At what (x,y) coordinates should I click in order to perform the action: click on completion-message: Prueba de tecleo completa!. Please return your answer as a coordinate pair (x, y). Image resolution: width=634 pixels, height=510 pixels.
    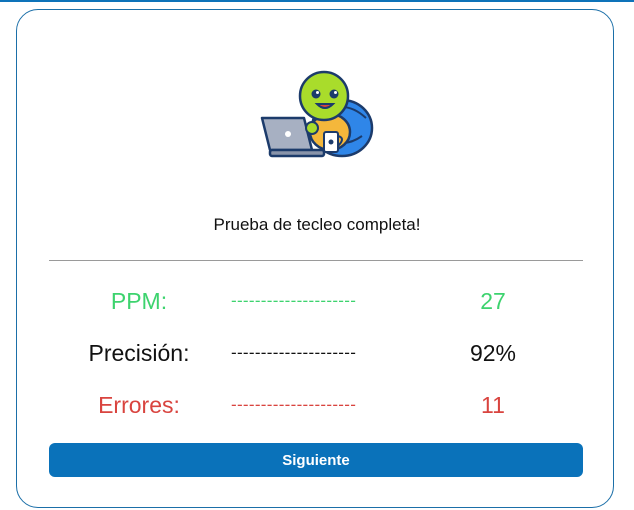
    Looking at the image, I should click on (317, 224).